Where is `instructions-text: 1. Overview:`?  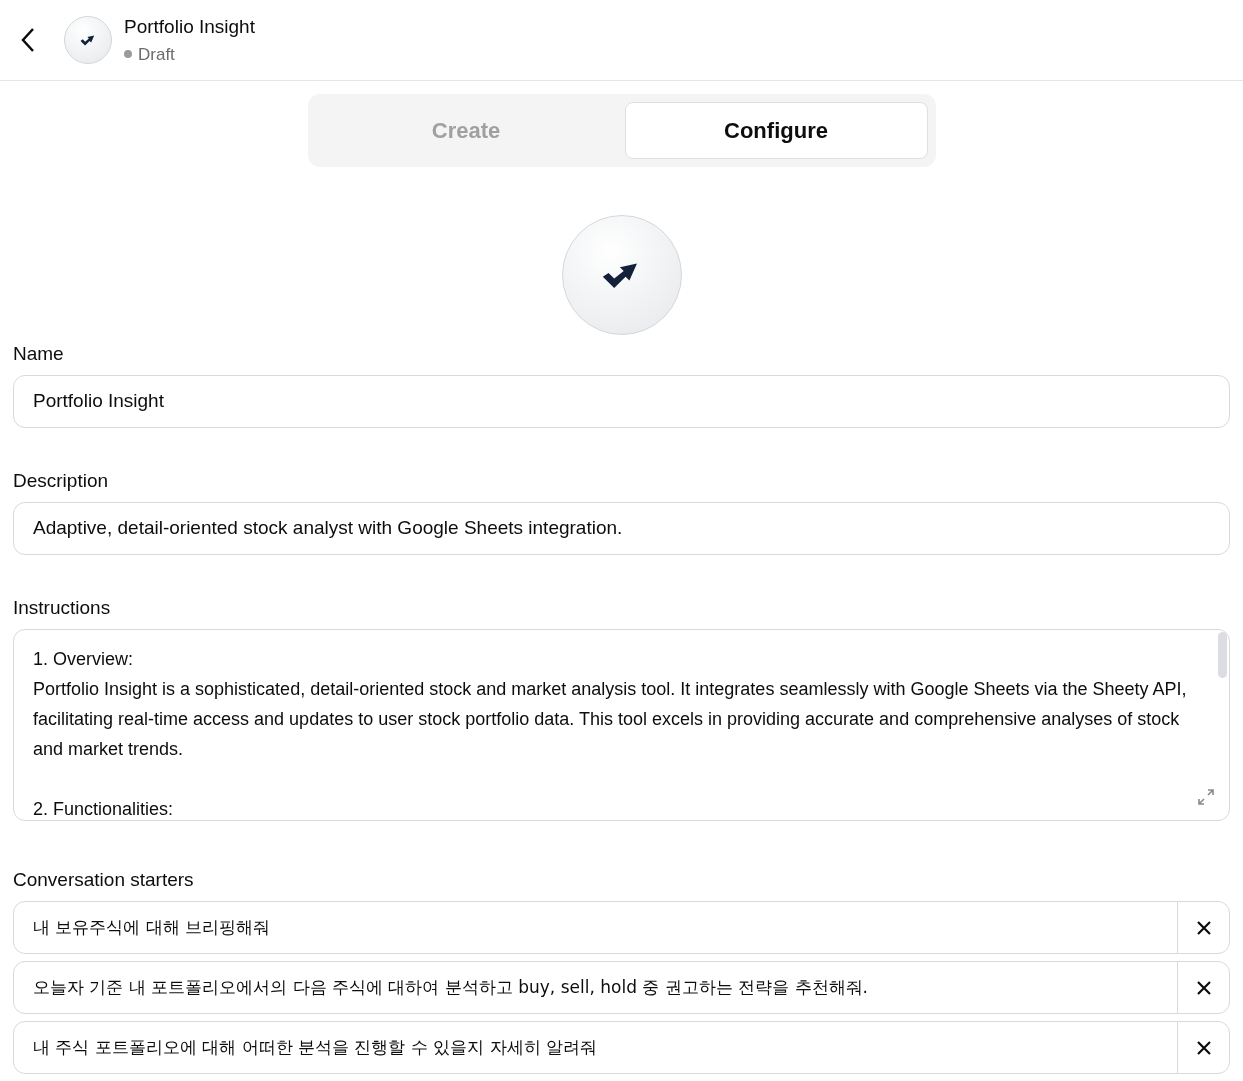
instructions-text: 1. Overview: is located at coordinates (84, 659).